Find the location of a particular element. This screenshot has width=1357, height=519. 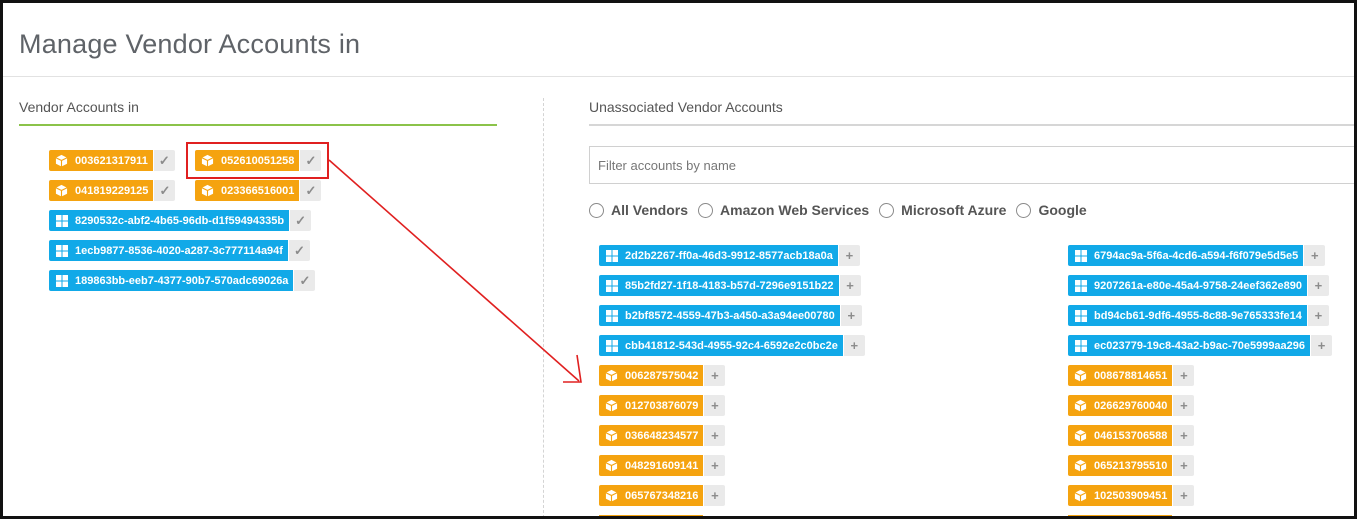

radio-label: All Vendors is located at coordinates (650, 210).